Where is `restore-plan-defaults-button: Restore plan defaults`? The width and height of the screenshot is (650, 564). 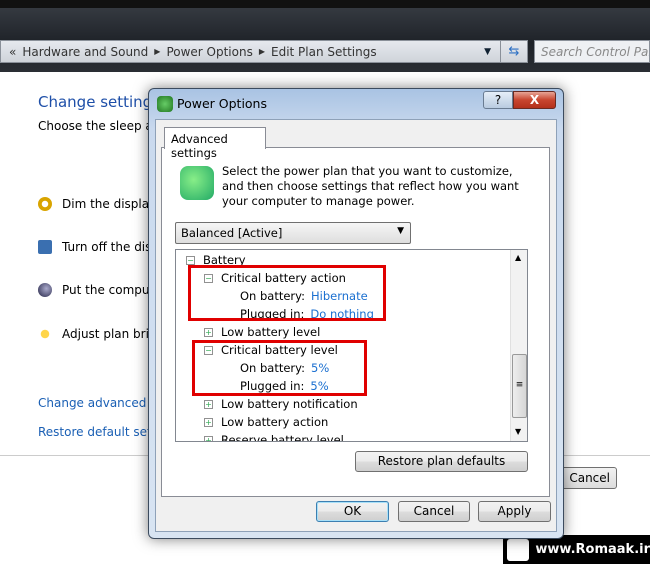 restore-plan-defaults-button: Restore plan defaults is located at coordinates (441, 461).